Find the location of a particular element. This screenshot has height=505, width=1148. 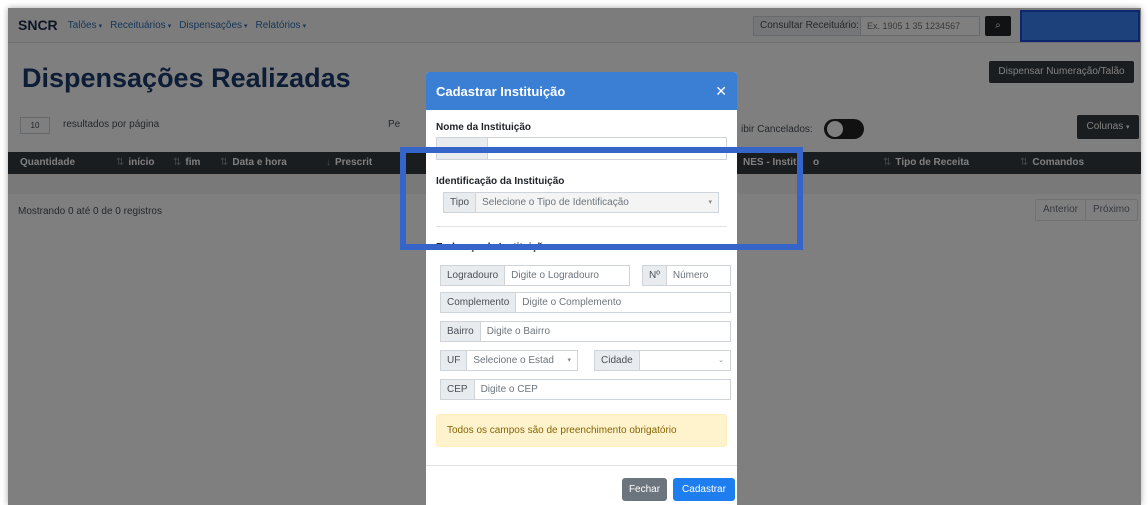

neighborhood-label: Bairro is located at coordinates (460, 331).